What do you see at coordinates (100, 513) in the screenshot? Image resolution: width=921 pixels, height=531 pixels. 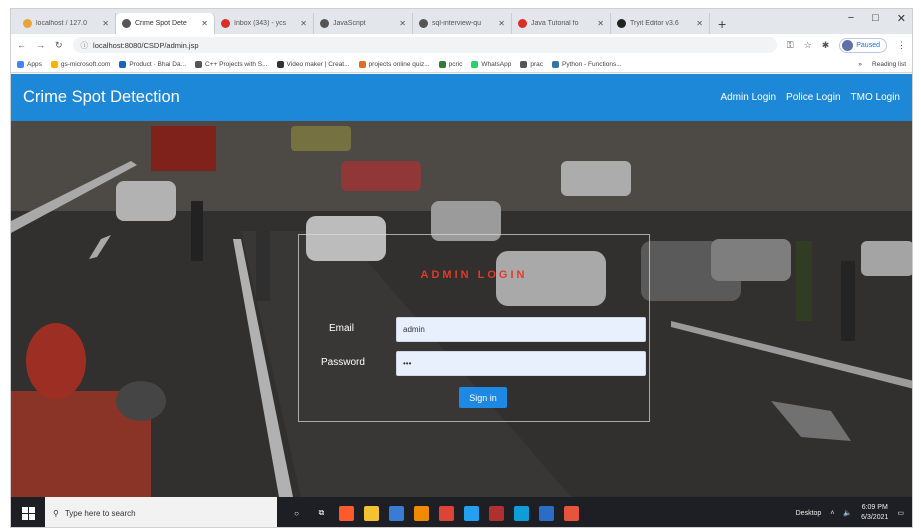 I see `search-placeholder: Type here to search` at bounding box center [100, 513].